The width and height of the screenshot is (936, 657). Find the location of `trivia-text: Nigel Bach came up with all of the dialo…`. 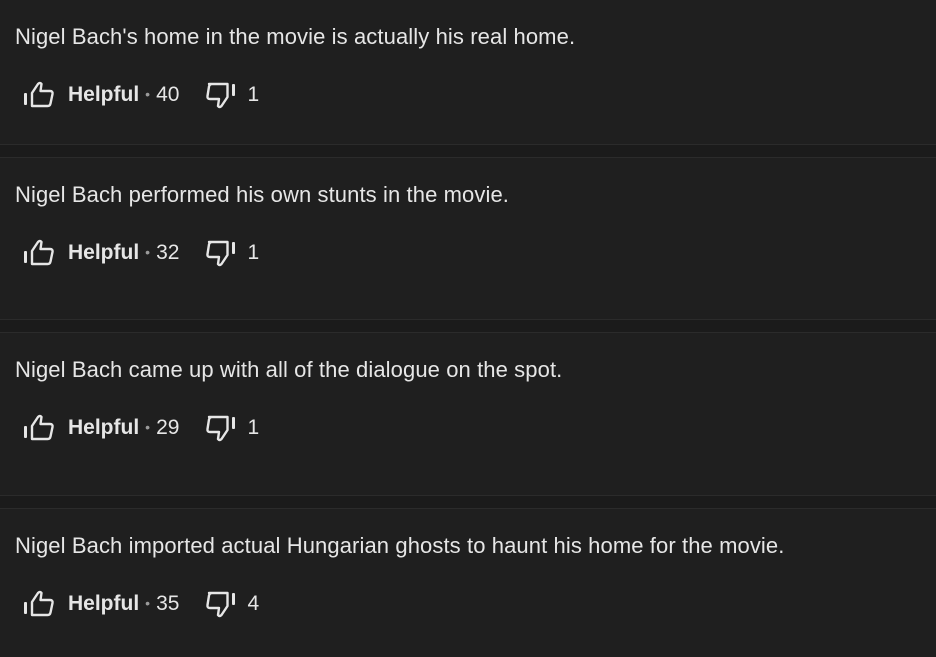

trivia-text: Nigel Bach came up with all of the dialo… is located at coordinates (289, 369).